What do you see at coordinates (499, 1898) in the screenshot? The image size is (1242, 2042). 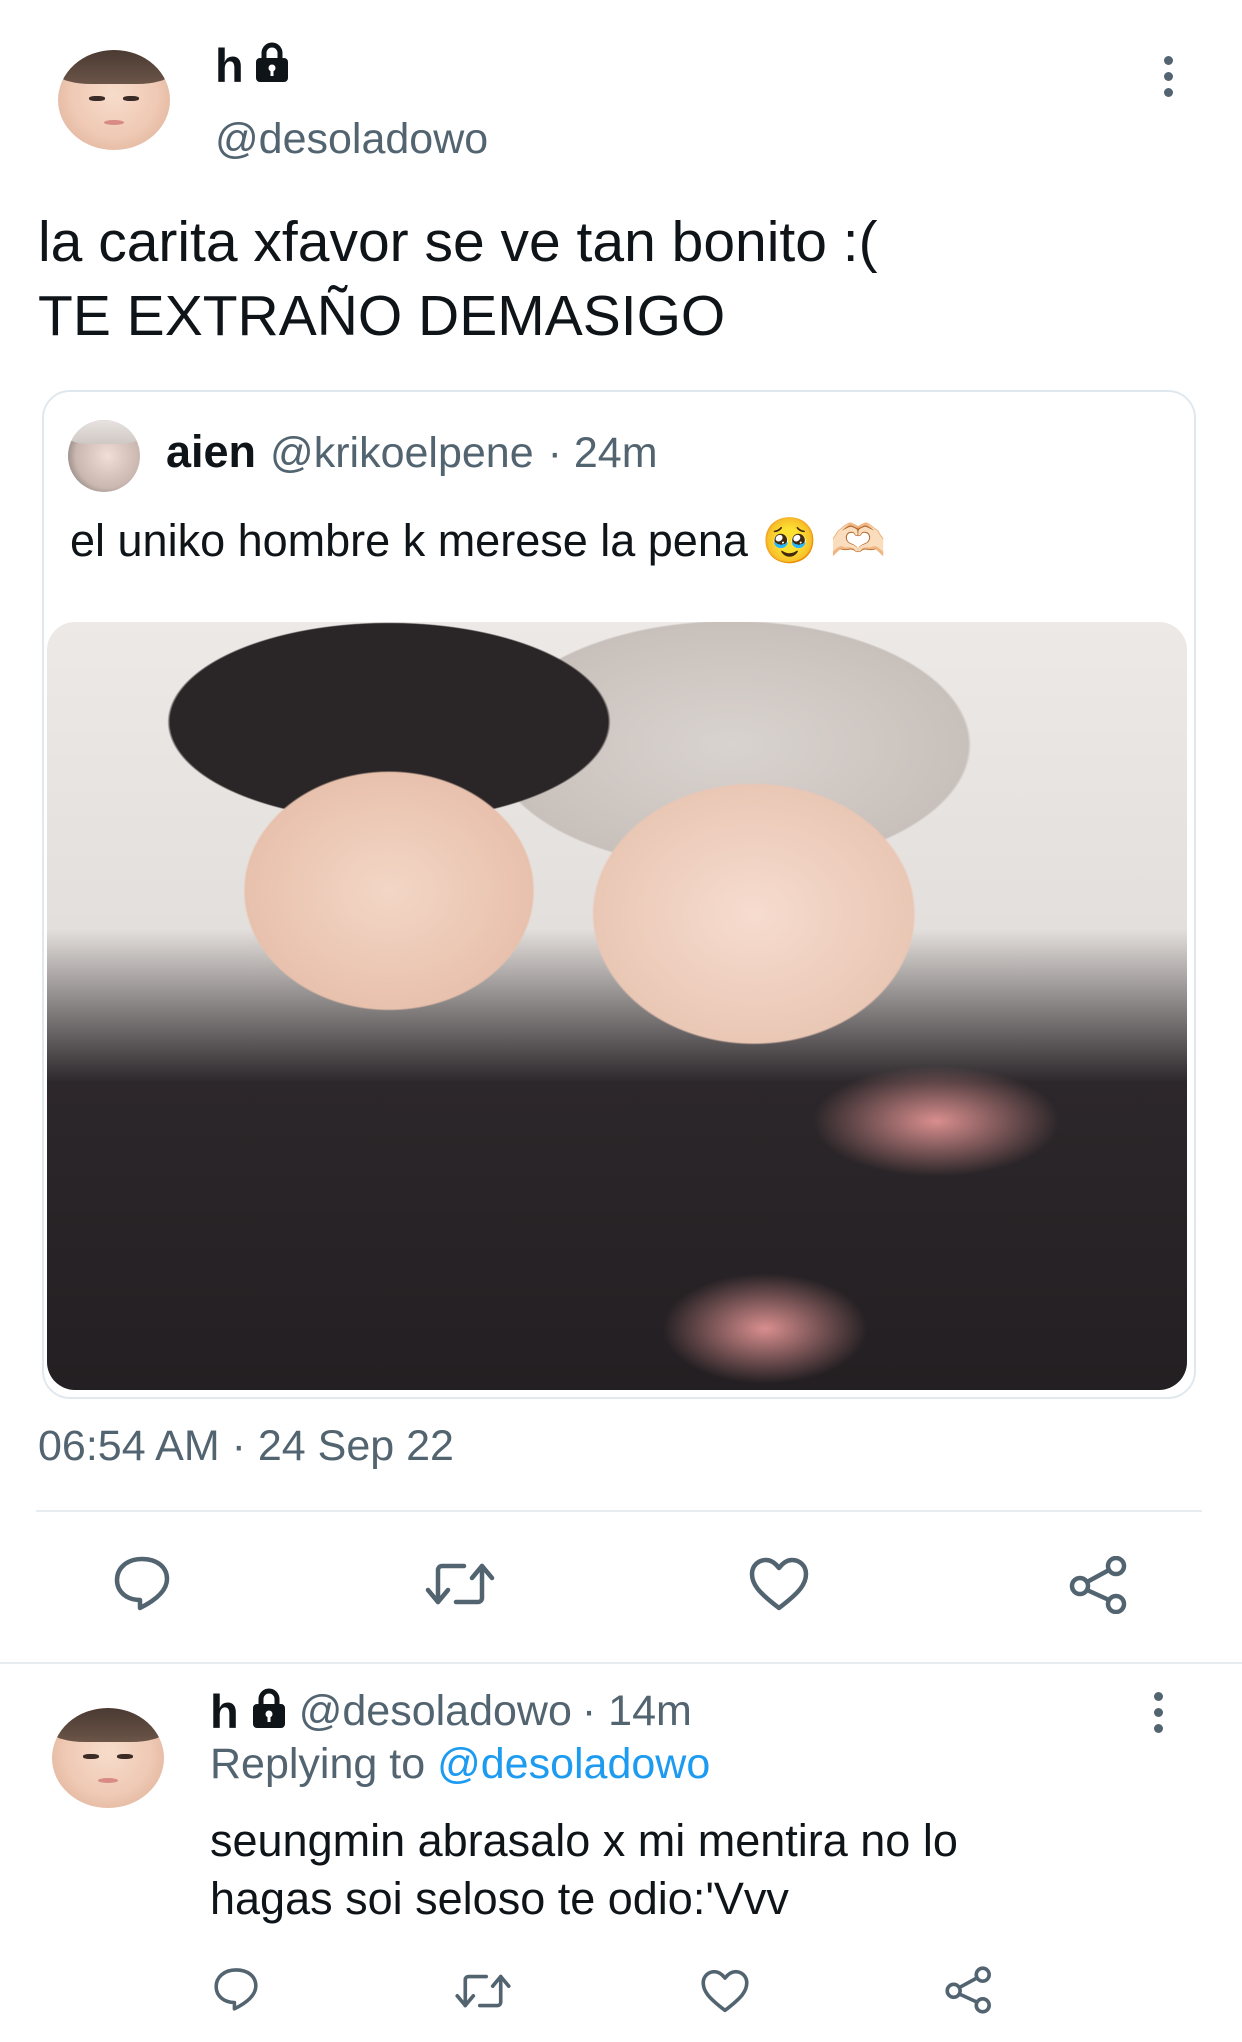 I see `reply-text-line-2: hagas soi seloso te odio:'Vvv` at bounding box center [499, 1898].